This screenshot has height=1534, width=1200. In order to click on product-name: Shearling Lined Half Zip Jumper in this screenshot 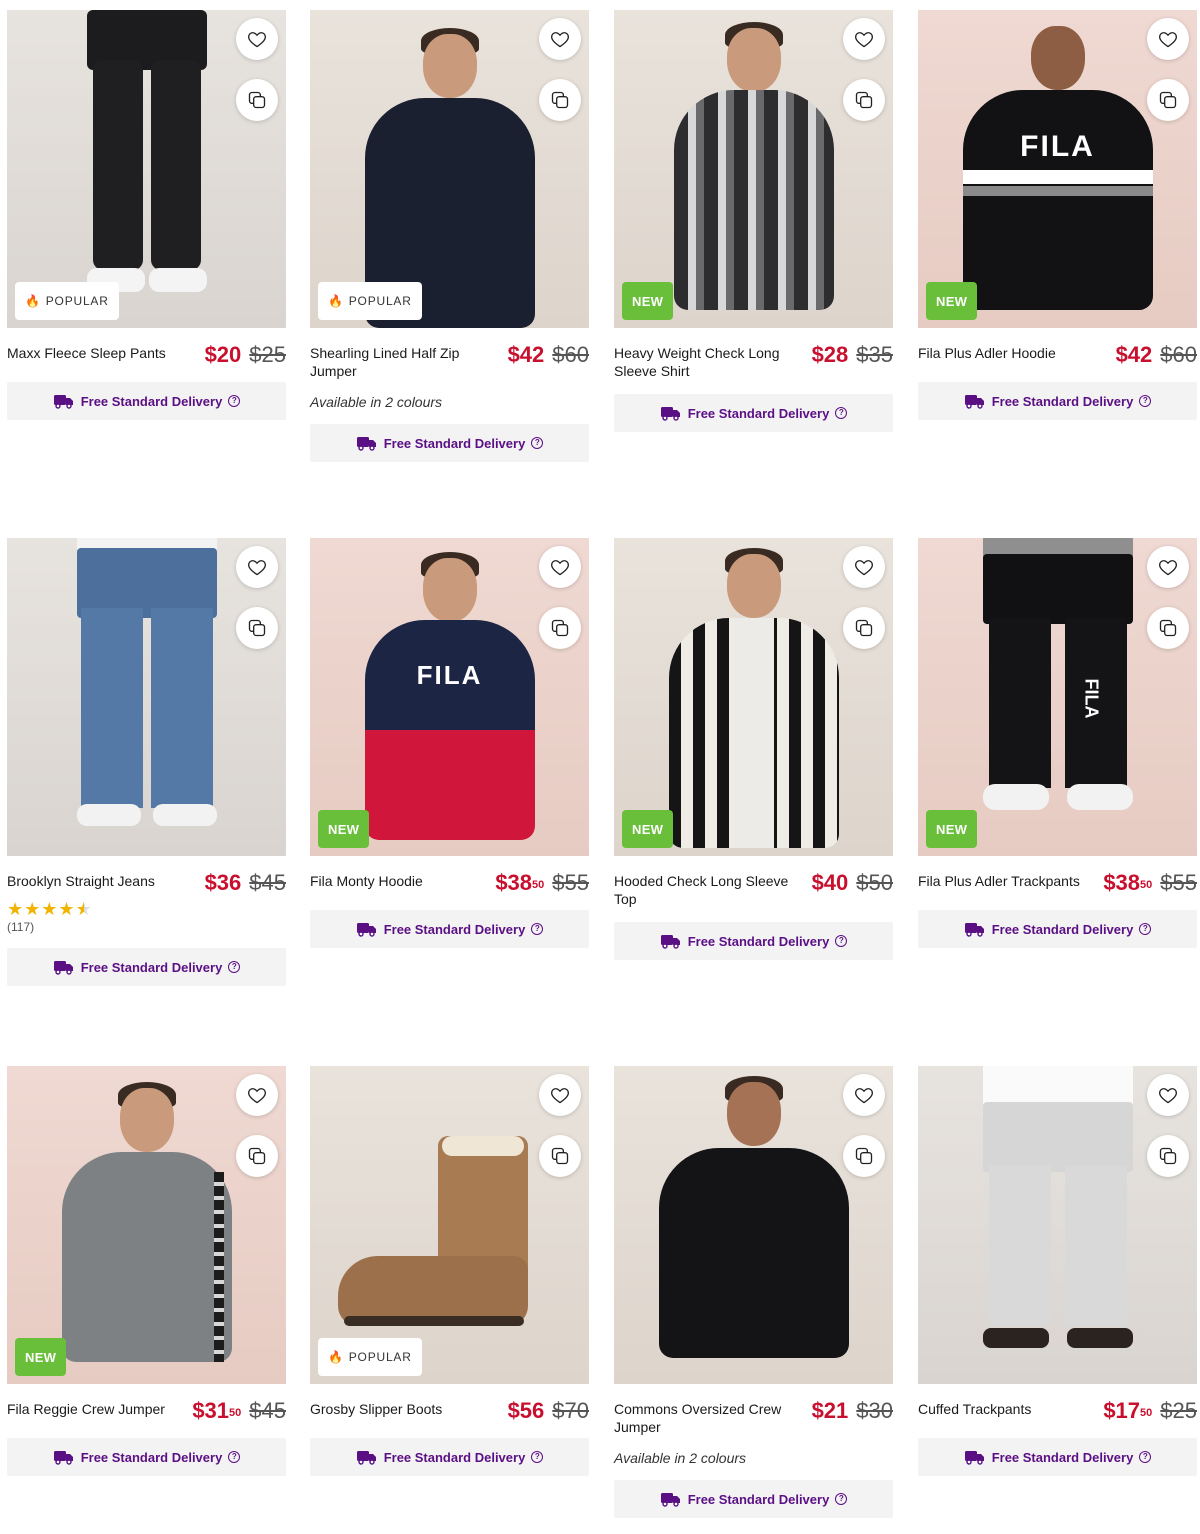, I will do `click(397, 362)`.